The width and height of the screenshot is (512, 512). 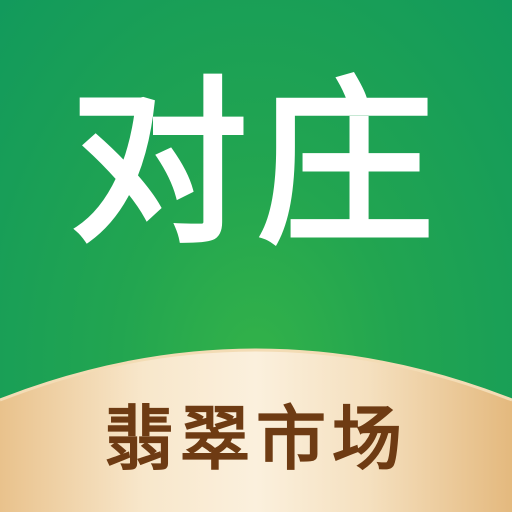 I want to click on tagline-text: 翡翠市场, so click(x=256, y=439).